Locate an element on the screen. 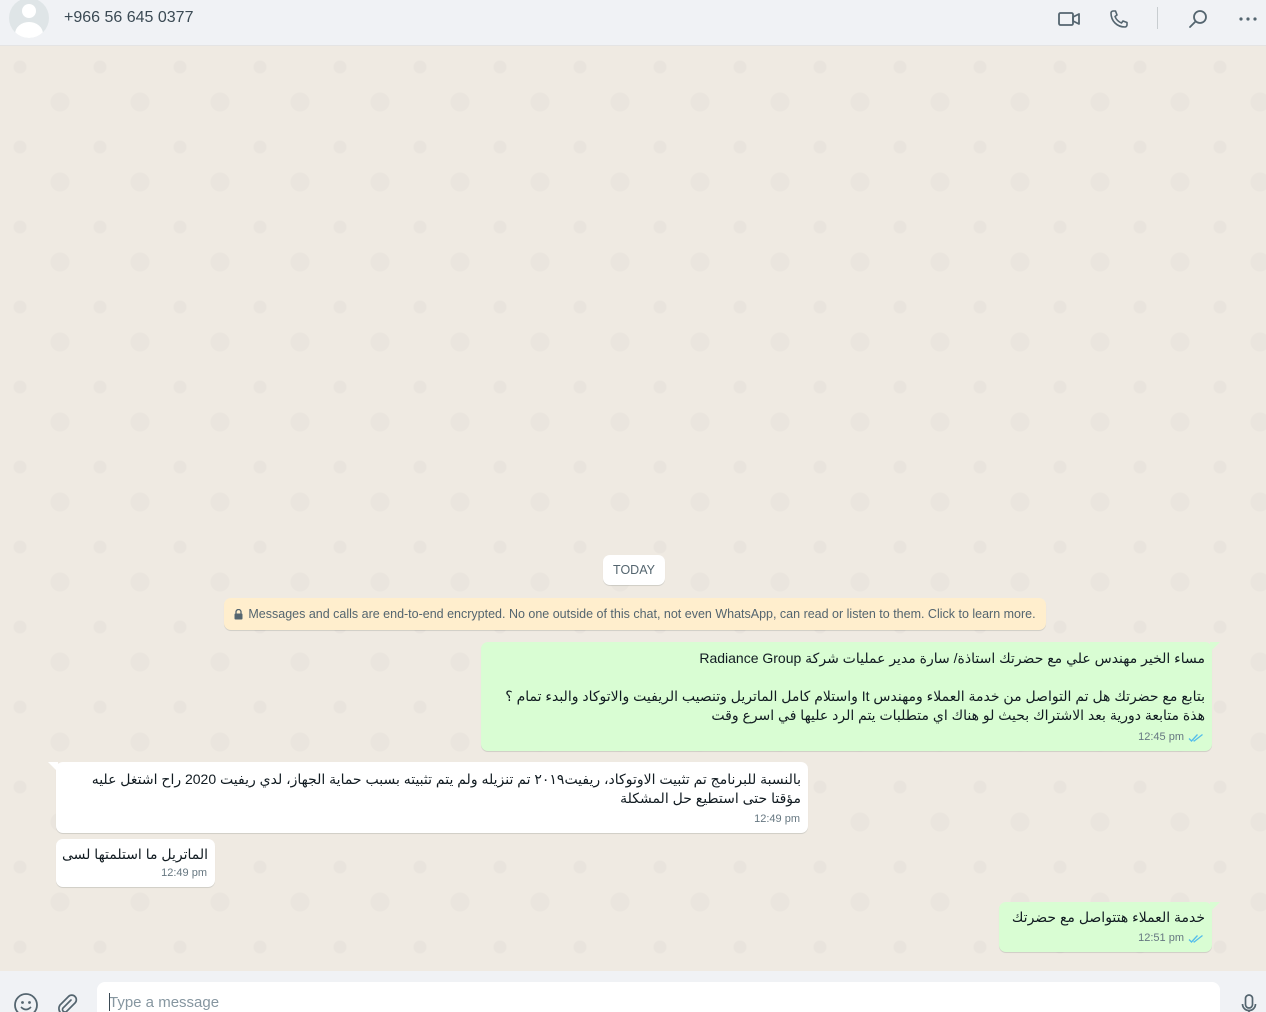  message-meta: 12:51 pm is located at coordinates (1171, 938).